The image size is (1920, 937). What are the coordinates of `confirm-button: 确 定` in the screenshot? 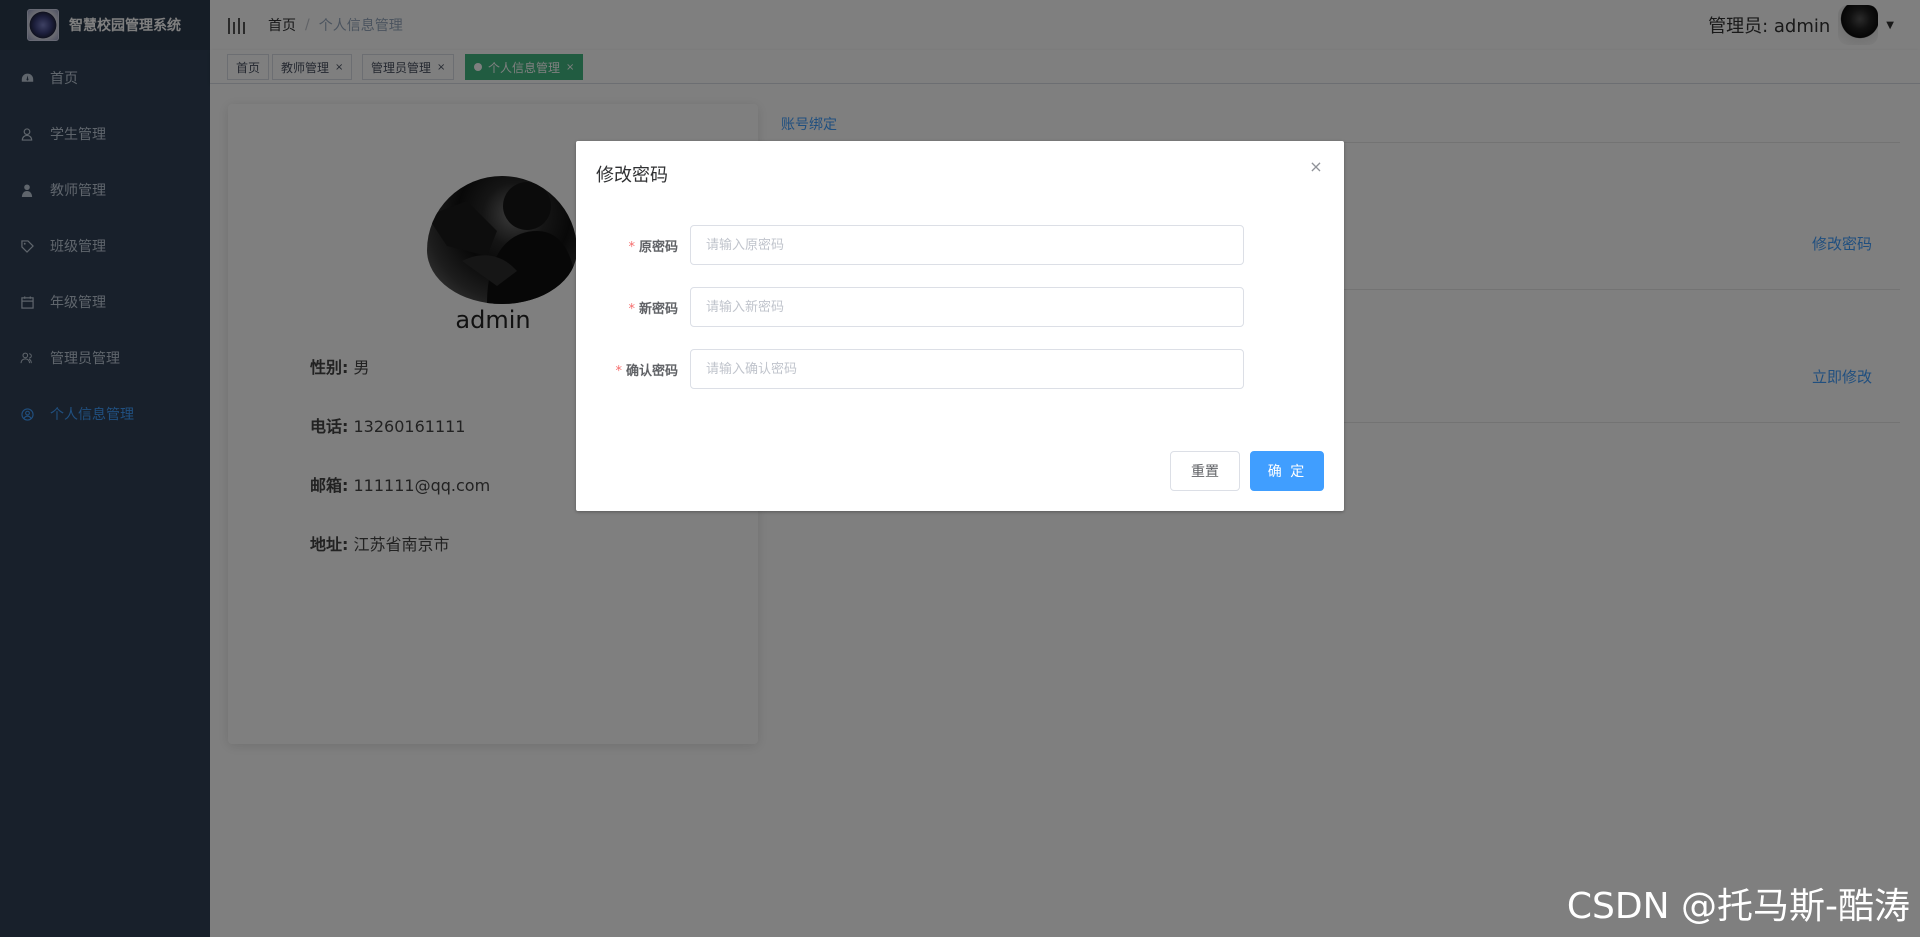 It's located at (1287, 471).